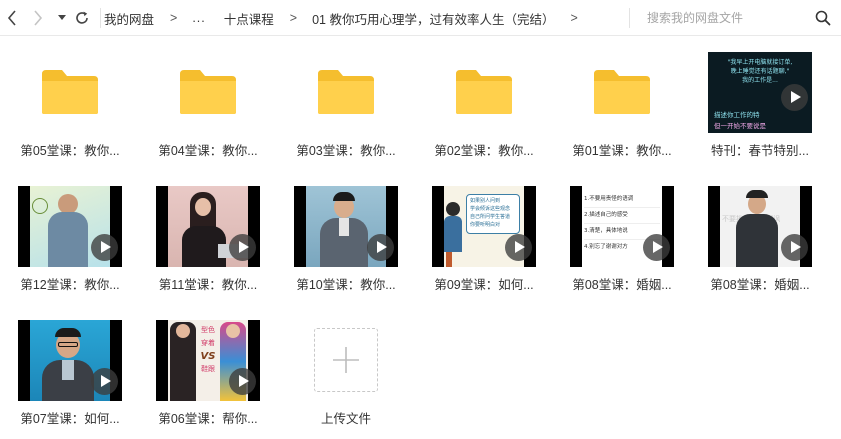  I want to click on video-thumbnail: 不要批评,不要嘲讽, so click(760, 226).